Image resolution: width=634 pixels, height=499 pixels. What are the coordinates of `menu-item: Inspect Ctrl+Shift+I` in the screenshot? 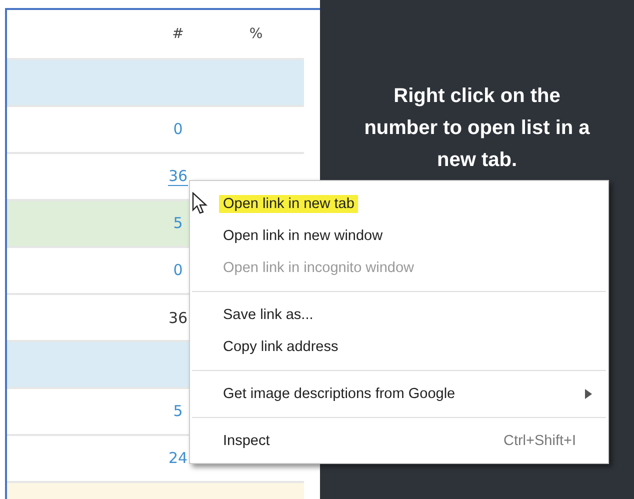 It's located at (399, 441).